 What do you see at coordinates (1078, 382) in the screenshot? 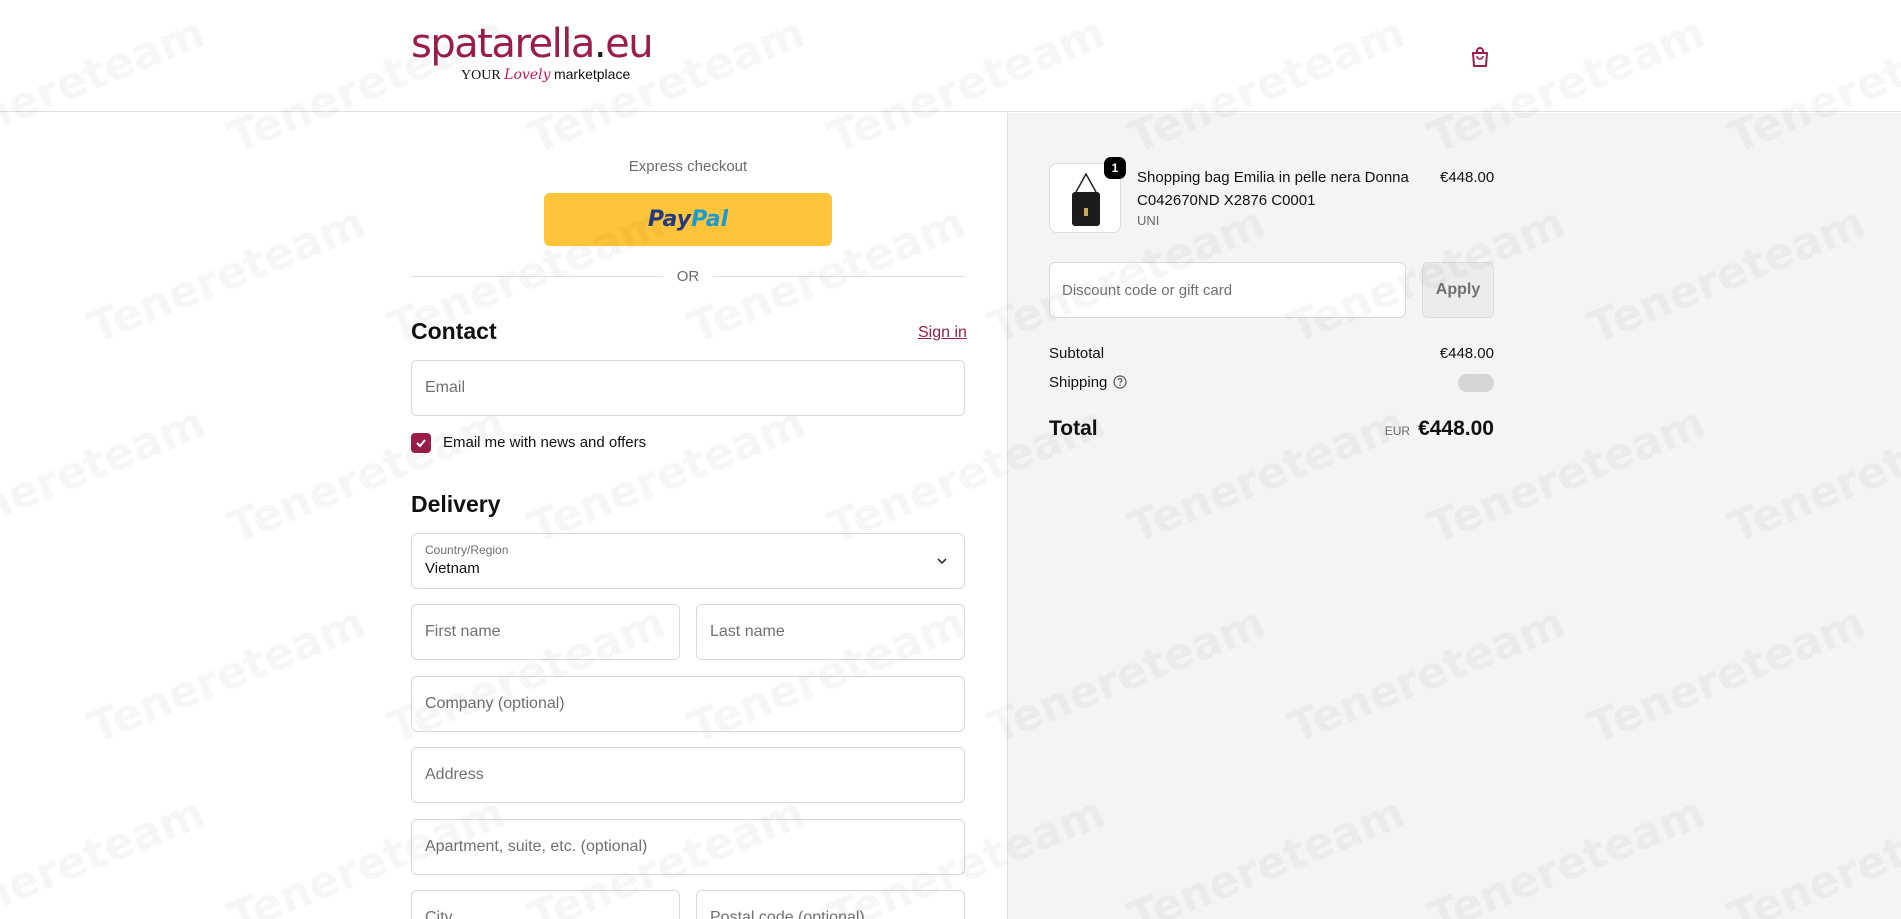
I see `shipping-label: Shipping` at bounding box center [1078, 382].